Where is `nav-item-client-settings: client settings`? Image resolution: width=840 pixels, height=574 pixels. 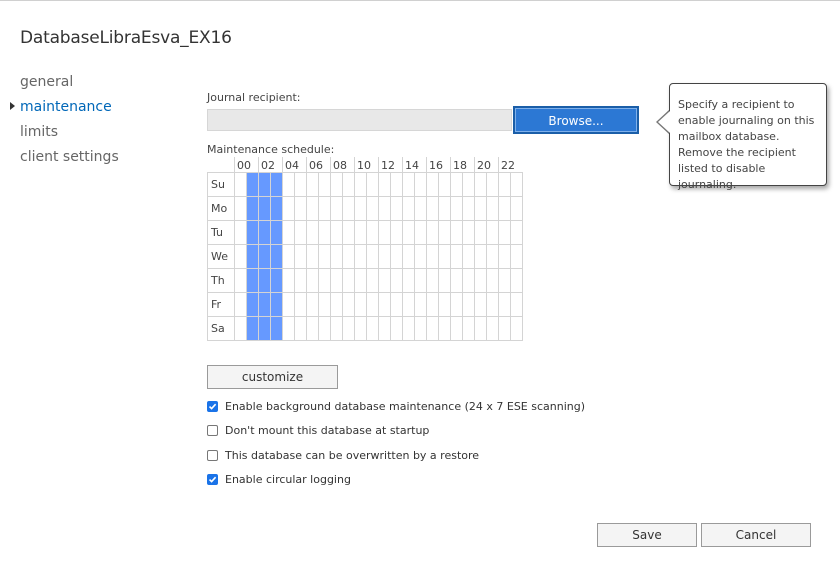
nav-item-client-settings: client settings is located at coordinates (69, 160).